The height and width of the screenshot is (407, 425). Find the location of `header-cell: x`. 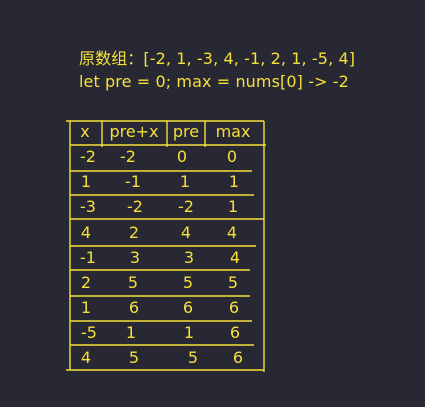

header-cell: x is located at coordinates (85, 131).